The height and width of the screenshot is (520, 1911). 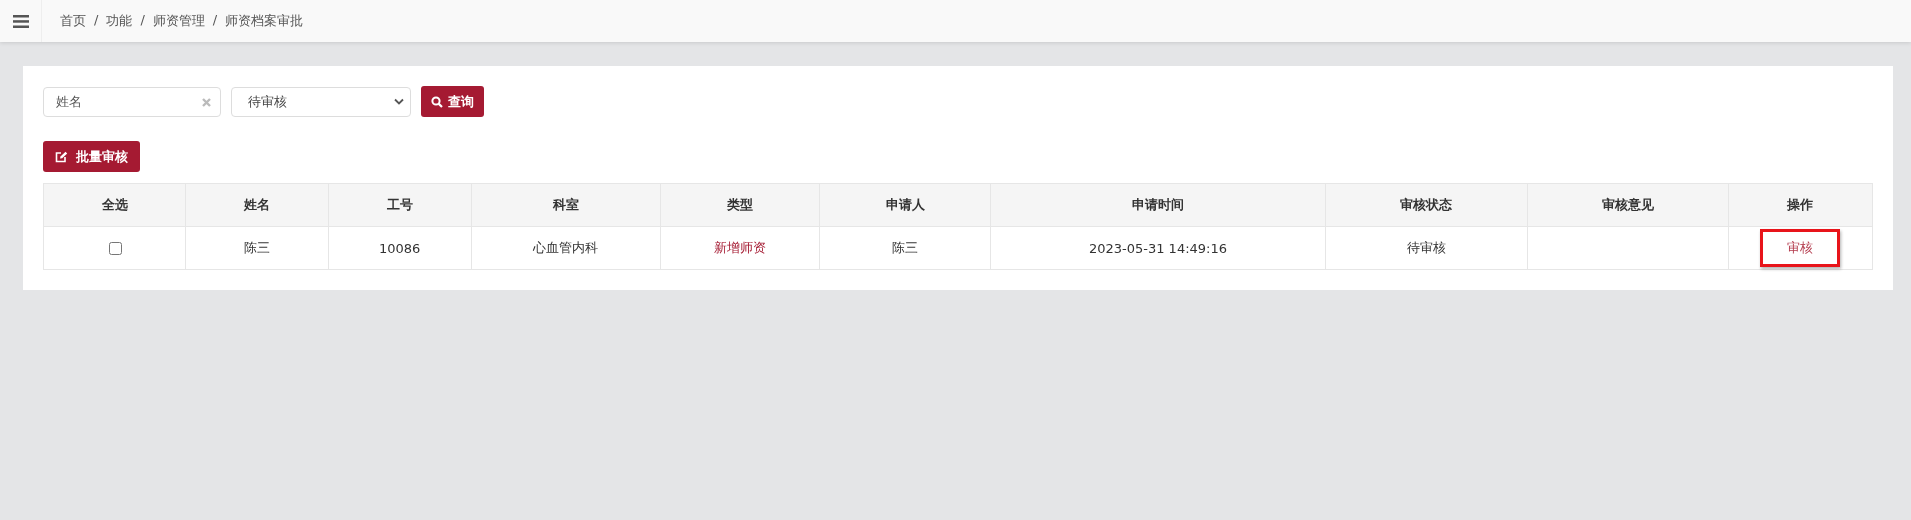 I want to click on column-header: 科室, so click(x=566, y=205).